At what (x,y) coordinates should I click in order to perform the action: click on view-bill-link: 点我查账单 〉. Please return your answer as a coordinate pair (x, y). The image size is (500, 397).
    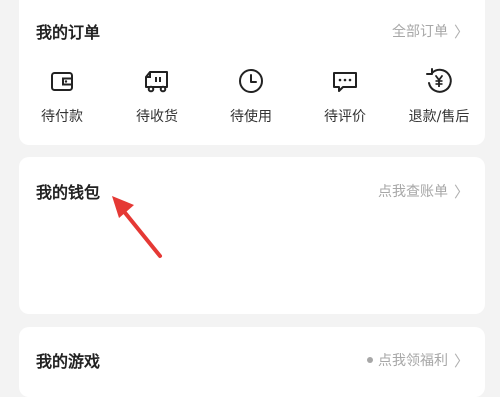
    Looking at the image, I should click on (423, 191).